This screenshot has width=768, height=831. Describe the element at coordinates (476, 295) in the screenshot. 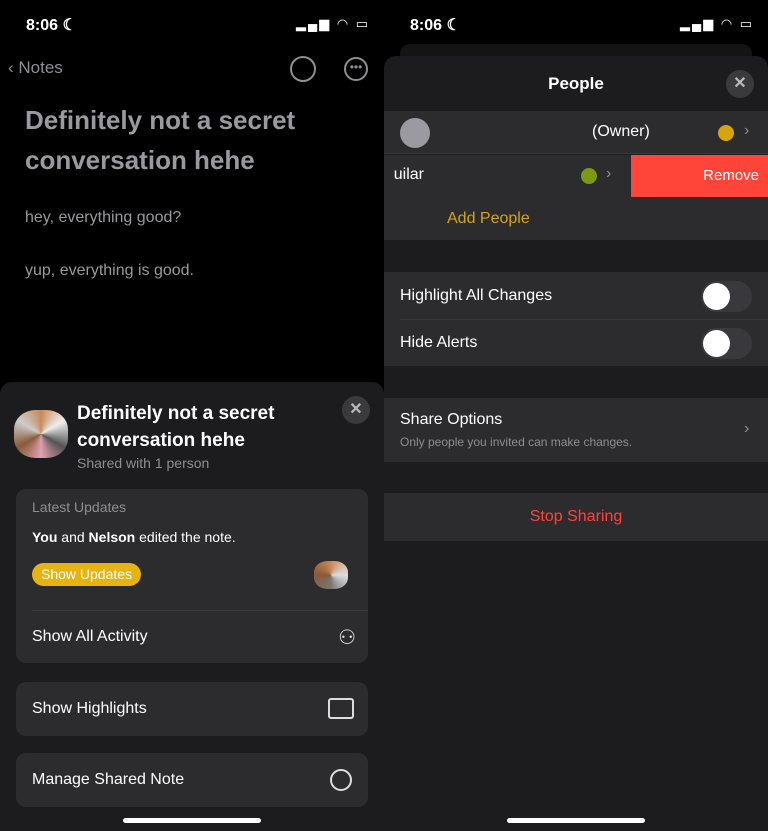

I see `highlight-all-changes-label: Highlight All Changes` at that location.